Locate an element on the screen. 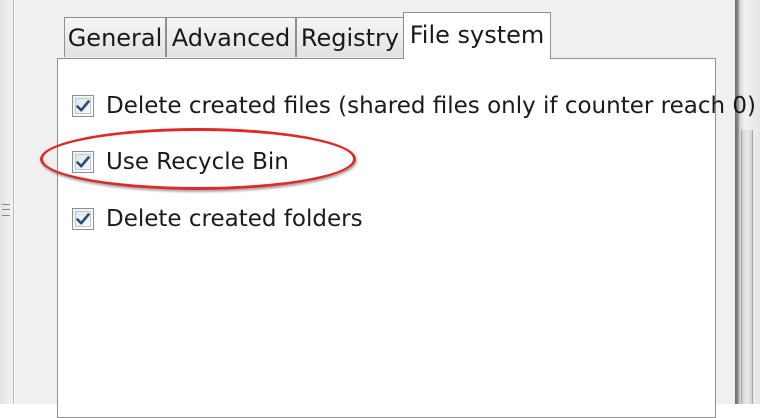 The height and width of the screenshot is (418, 760). tab-registry: Registry is located at coordinates (350, 37).